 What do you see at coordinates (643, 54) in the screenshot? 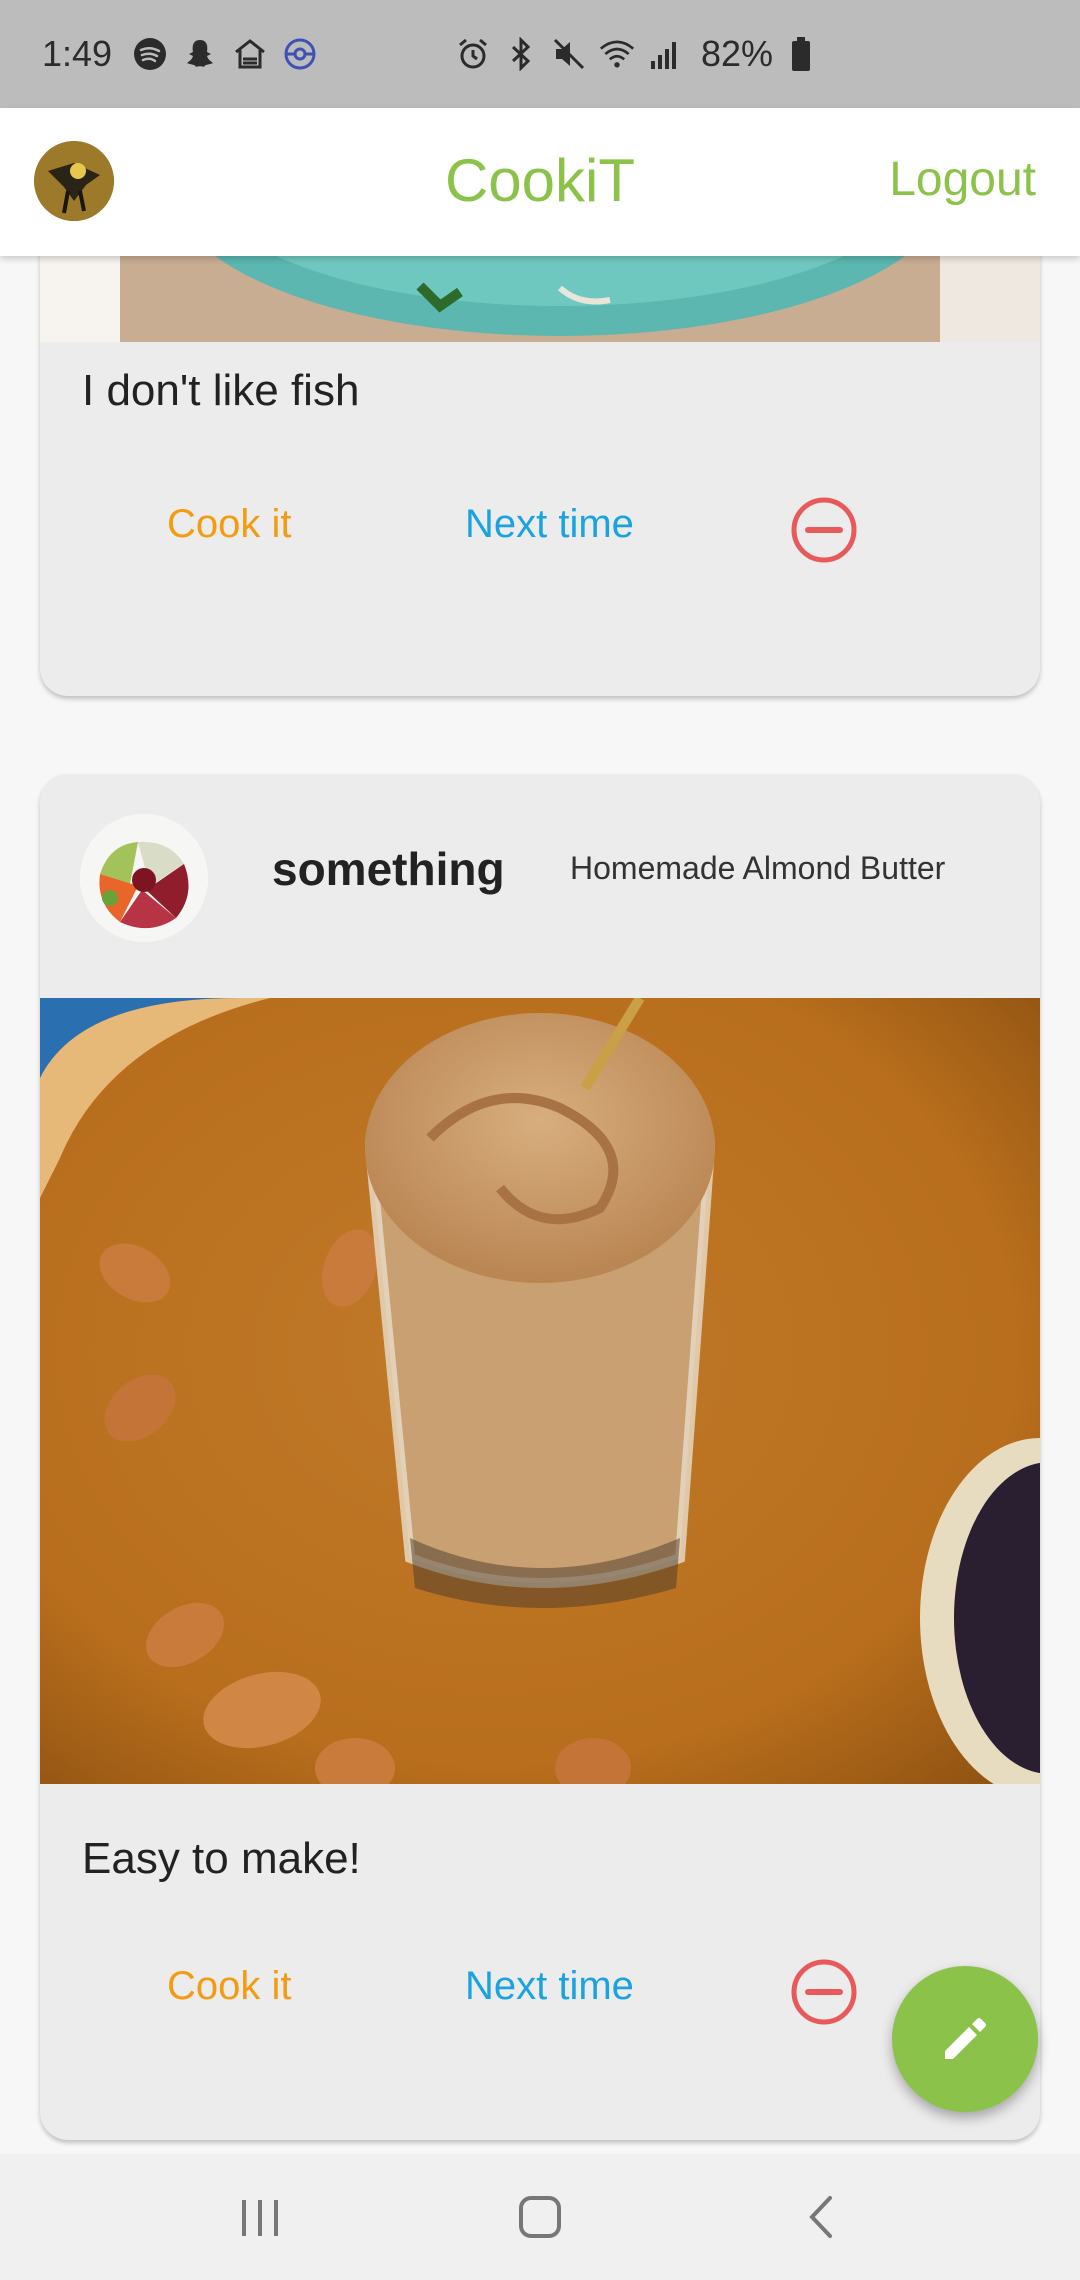
I see `status-right: 82%` at bounding box center [643, 54].